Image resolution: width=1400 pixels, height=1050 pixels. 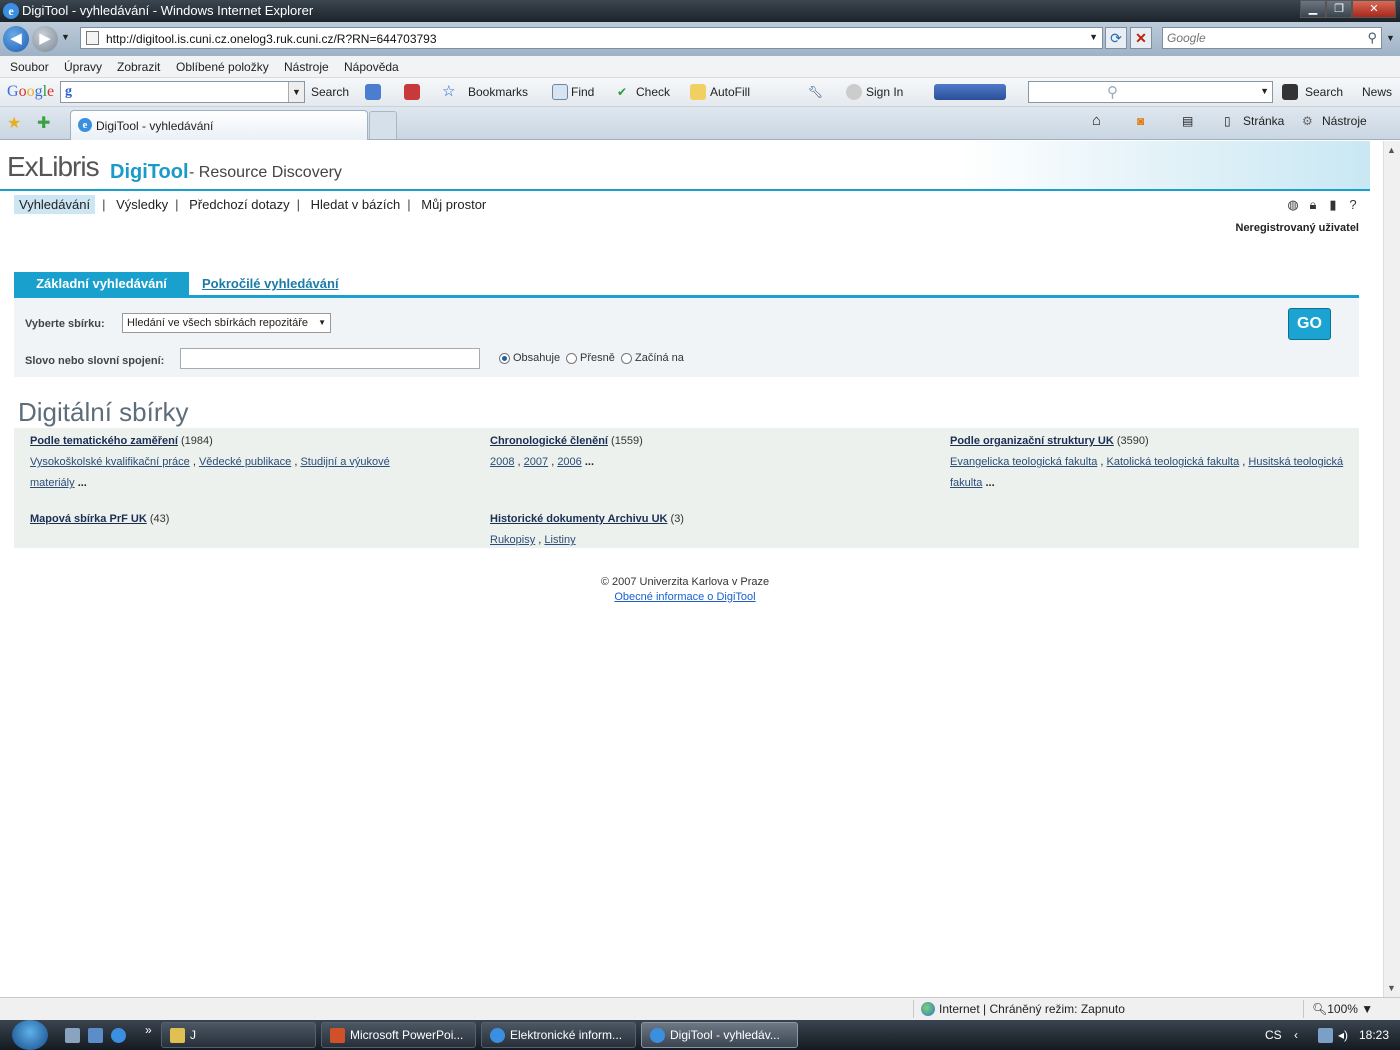 What do you see at coordinates (344, 462) in the screenshot?
I see `subcollection-link: Studijní a výukové` at bounding box center [344, 462].